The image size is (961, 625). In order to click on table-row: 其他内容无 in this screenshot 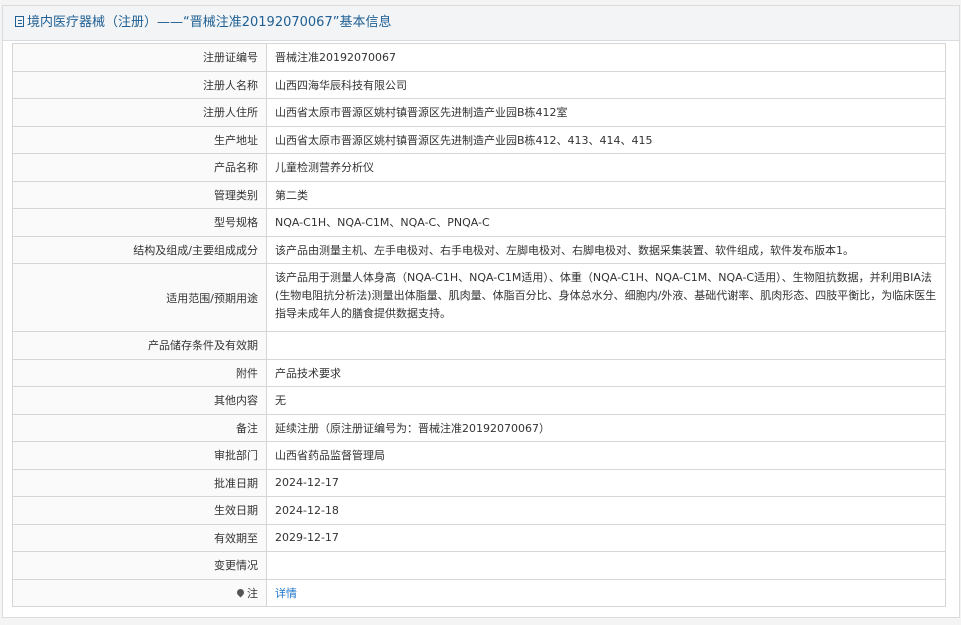, I will do `click(479, 400)`.